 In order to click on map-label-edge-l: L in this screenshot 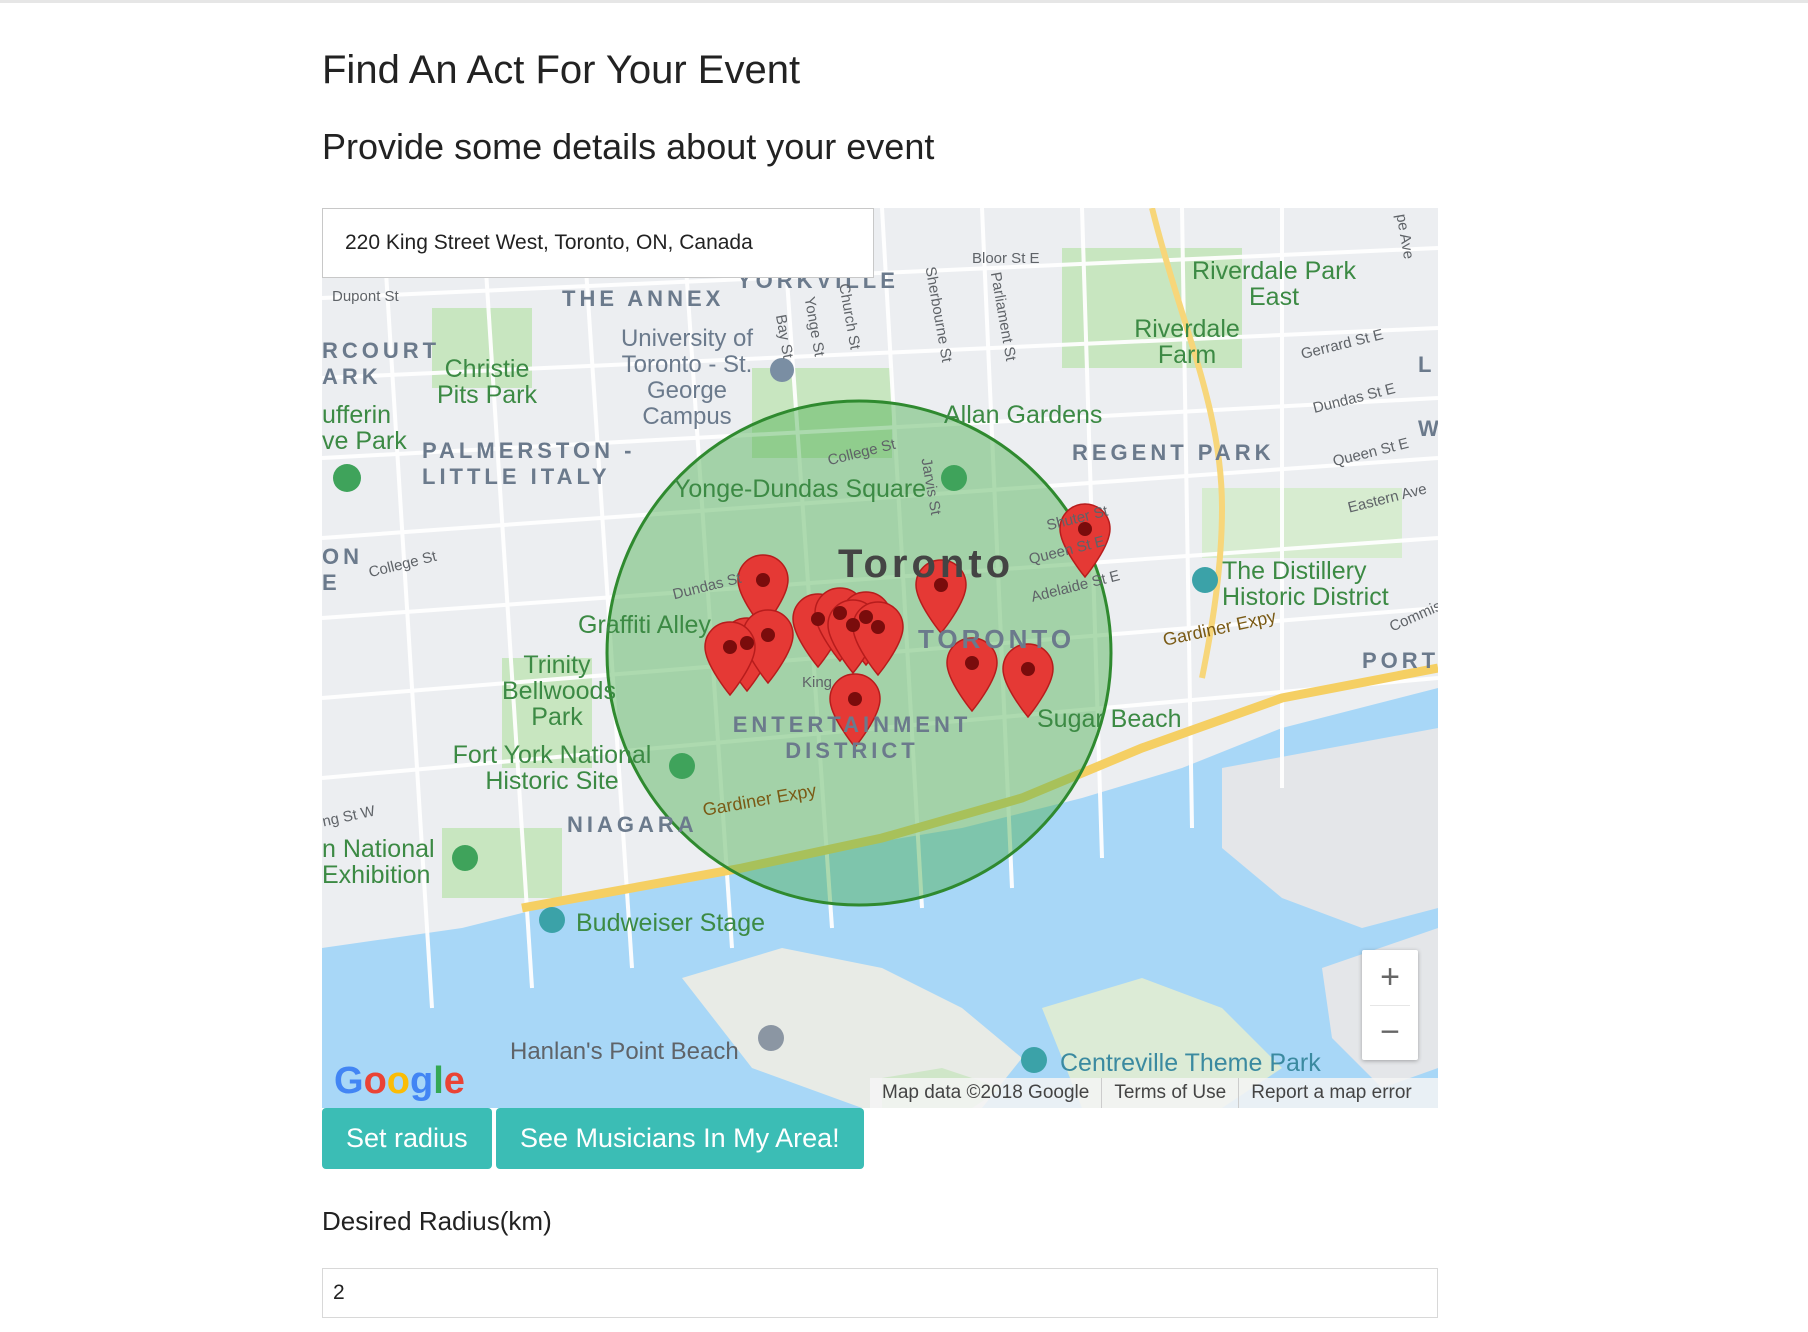, I will do `click(1427, 364)`.